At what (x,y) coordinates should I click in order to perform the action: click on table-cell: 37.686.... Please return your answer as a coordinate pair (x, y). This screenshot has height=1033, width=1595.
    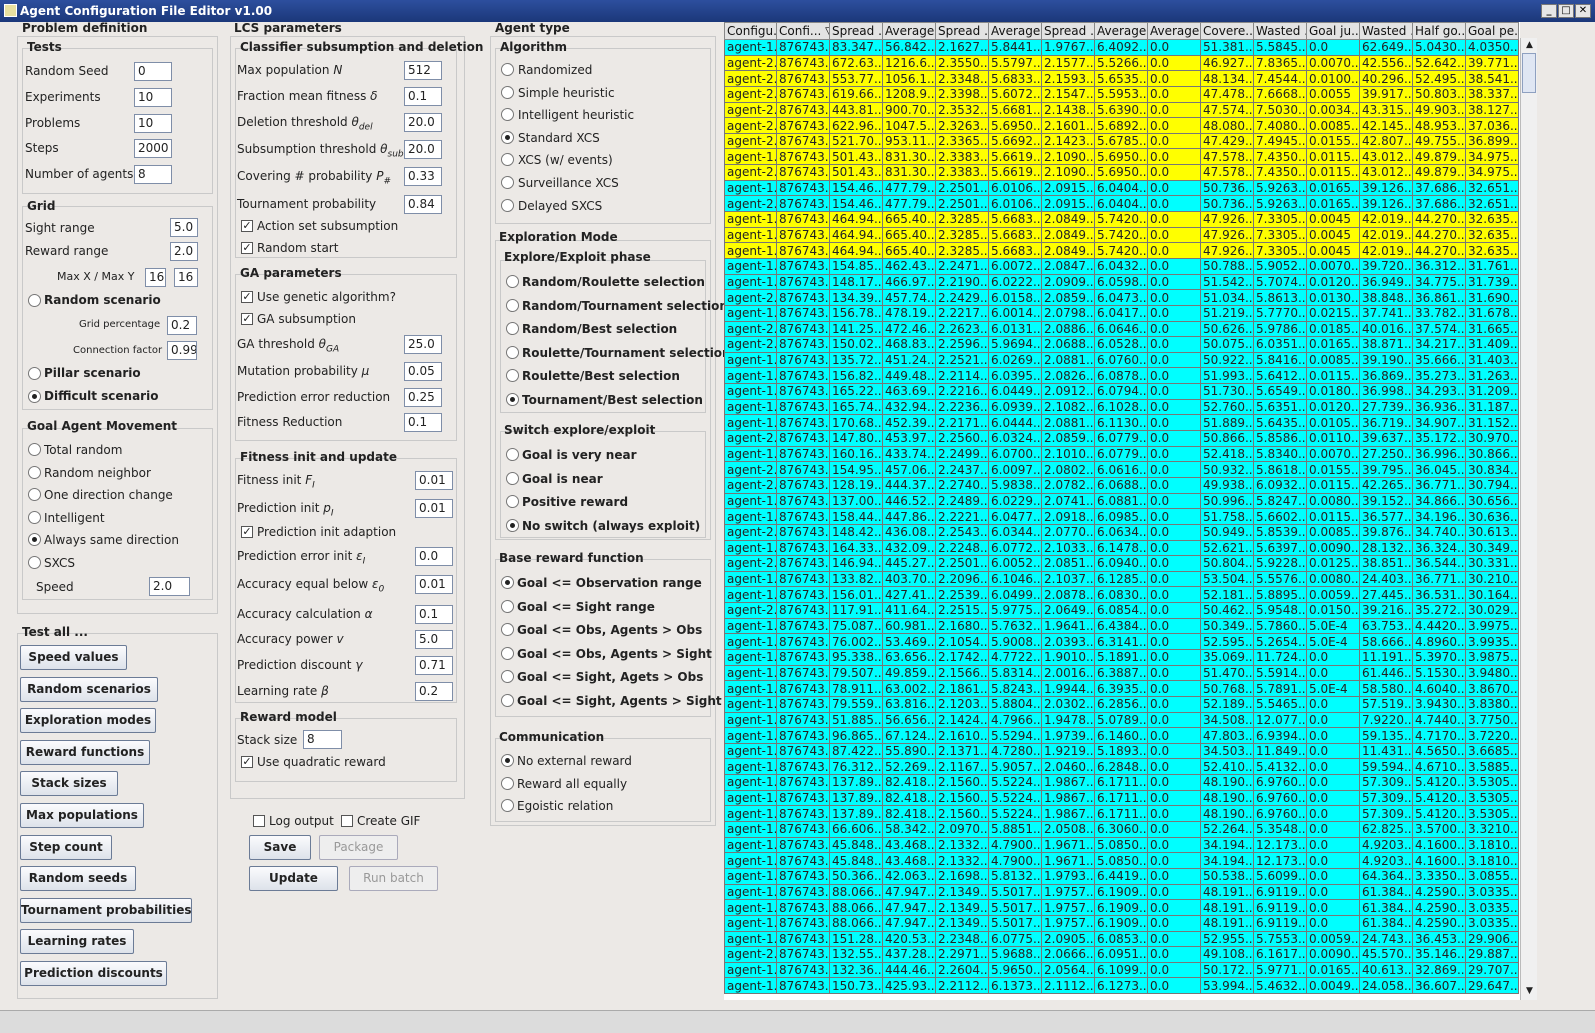
    Looking at the image, I should click on (1439, 188).